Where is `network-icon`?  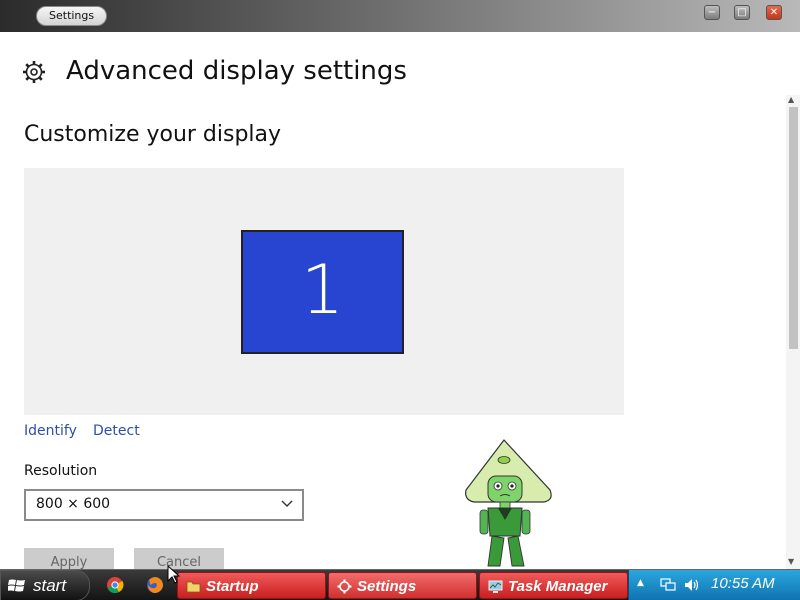
network-icon is located at coordinates (668, 585).